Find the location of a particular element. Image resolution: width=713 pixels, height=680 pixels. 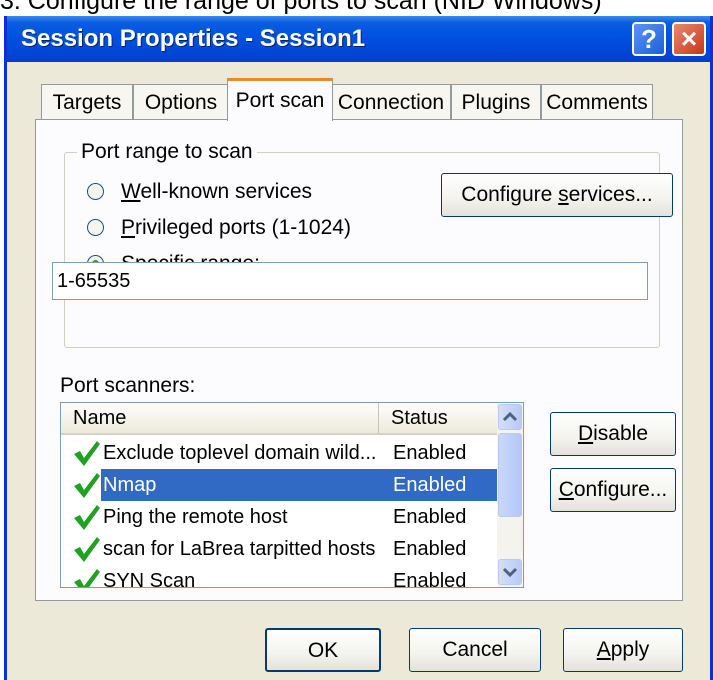

radio-privileged-indicator is located at coordinates (95, 227).